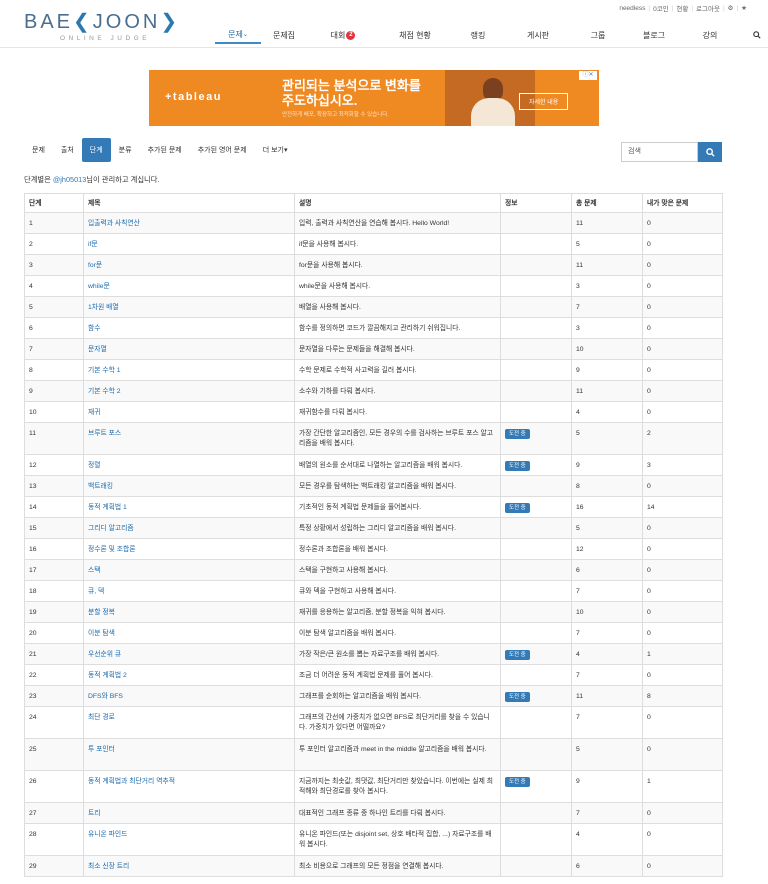 This screenshot has height=884, width=768. Describe the element at coordinates (107, 834) in the screenshot. I see `step-title-link: 유니온 파인드` at that location.